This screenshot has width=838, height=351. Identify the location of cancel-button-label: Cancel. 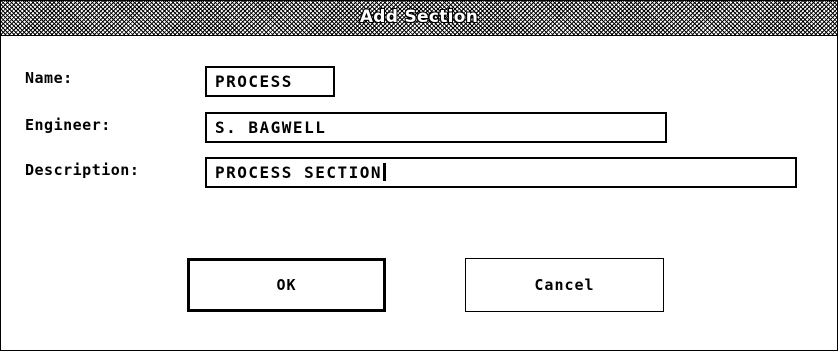
(564, 285).